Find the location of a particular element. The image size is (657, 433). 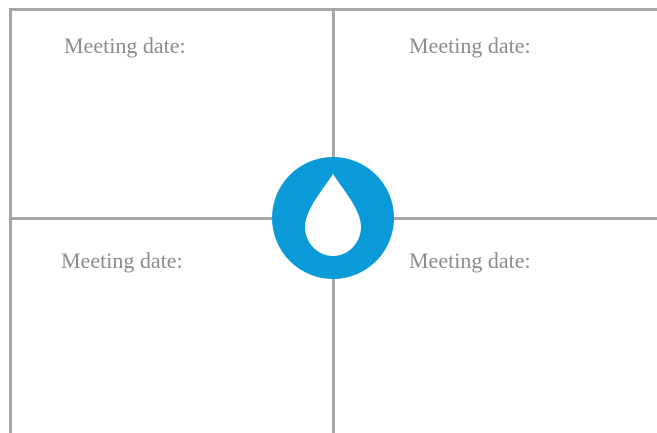

water-drop-icon is located at coordinates (333, 218).